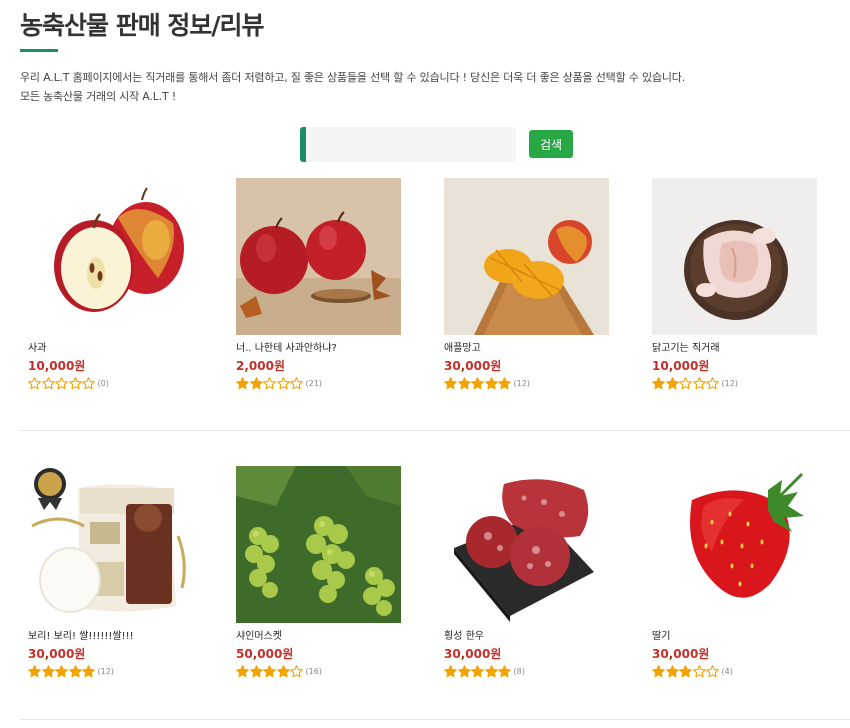 The image size is (850, 728). Describe the element at coordinates (142, 25) in the screenshot. I see `page-title: 농축산물 판매 정보/리뷰` at that location.